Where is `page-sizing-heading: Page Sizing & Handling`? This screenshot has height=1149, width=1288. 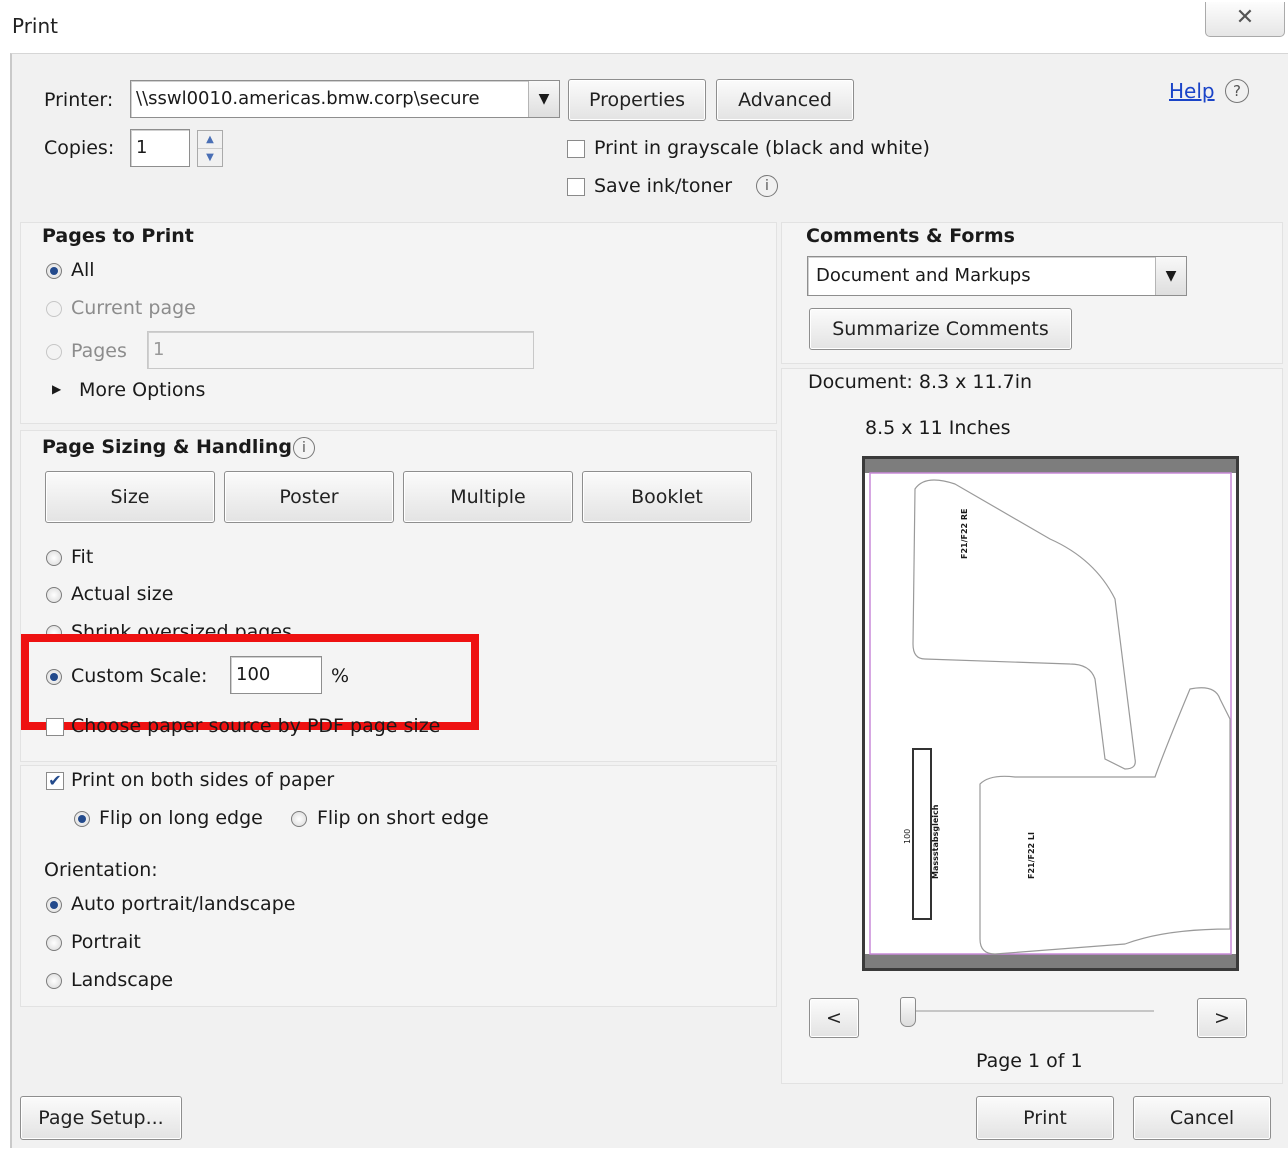
page-sizing-heading: Page Sizing & Handling is located at coordinates (167, 447).